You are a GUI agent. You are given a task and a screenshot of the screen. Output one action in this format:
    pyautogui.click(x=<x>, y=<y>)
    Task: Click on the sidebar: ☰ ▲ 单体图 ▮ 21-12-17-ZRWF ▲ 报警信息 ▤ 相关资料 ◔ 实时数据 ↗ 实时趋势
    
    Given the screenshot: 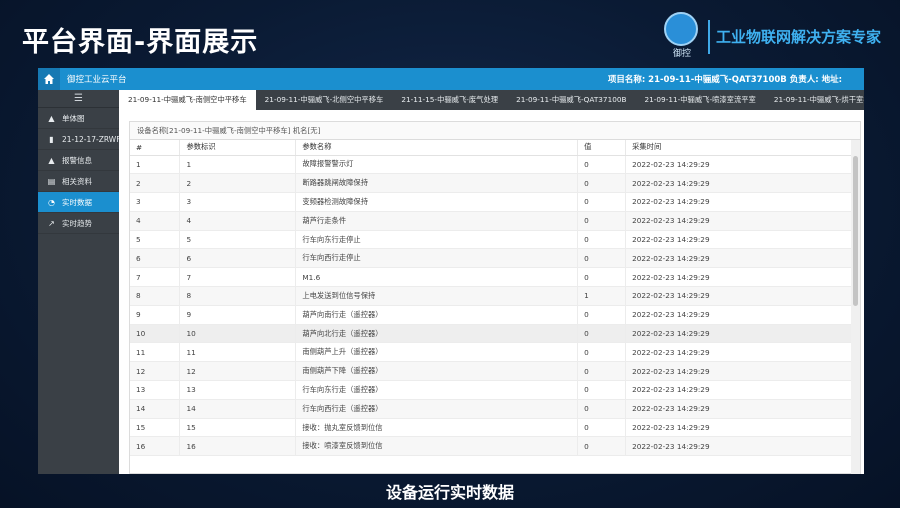 What is the action you would take?
    pyautogui.click(x=78, y=282)
    